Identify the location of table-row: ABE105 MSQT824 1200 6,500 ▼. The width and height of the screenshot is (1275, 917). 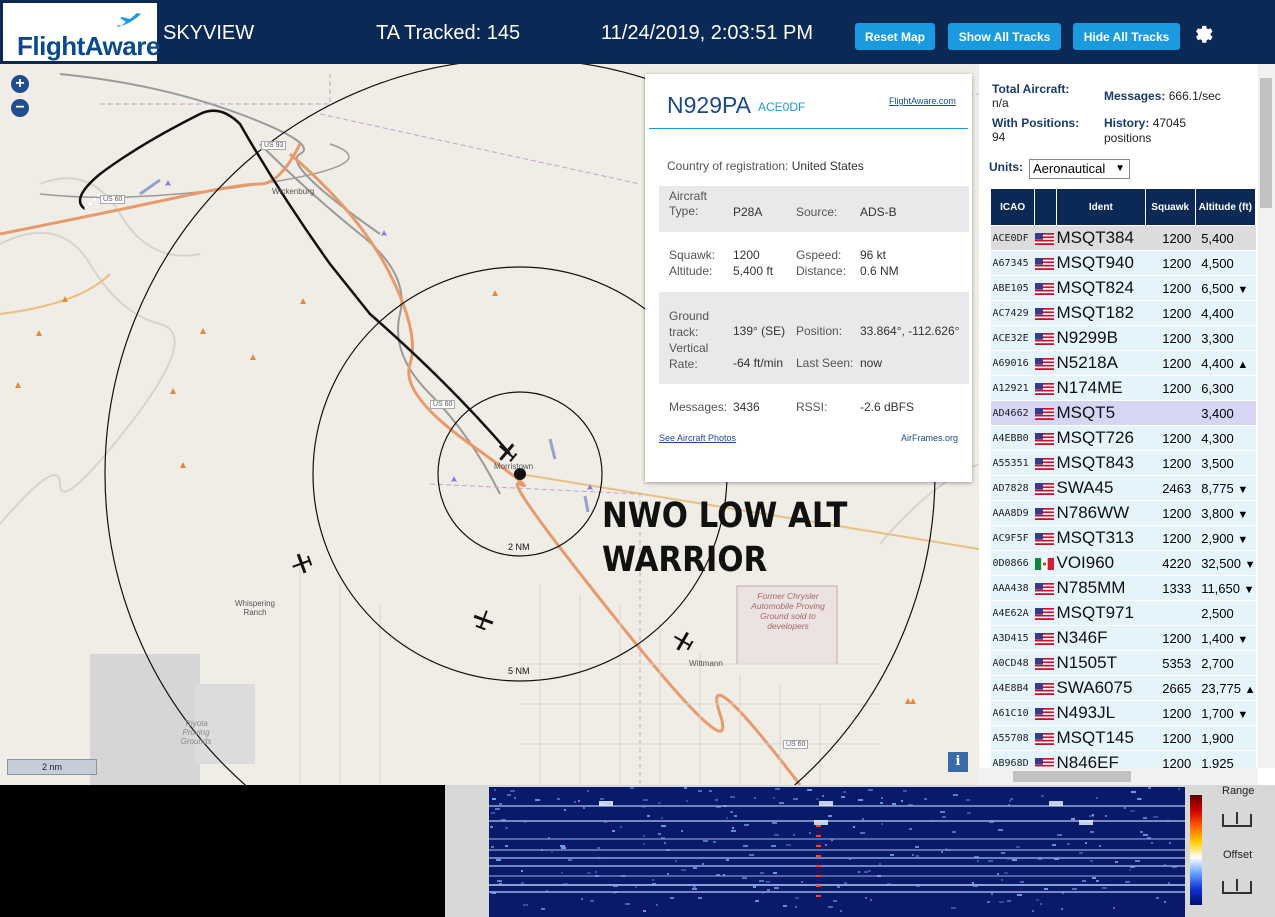
(1123, 288).